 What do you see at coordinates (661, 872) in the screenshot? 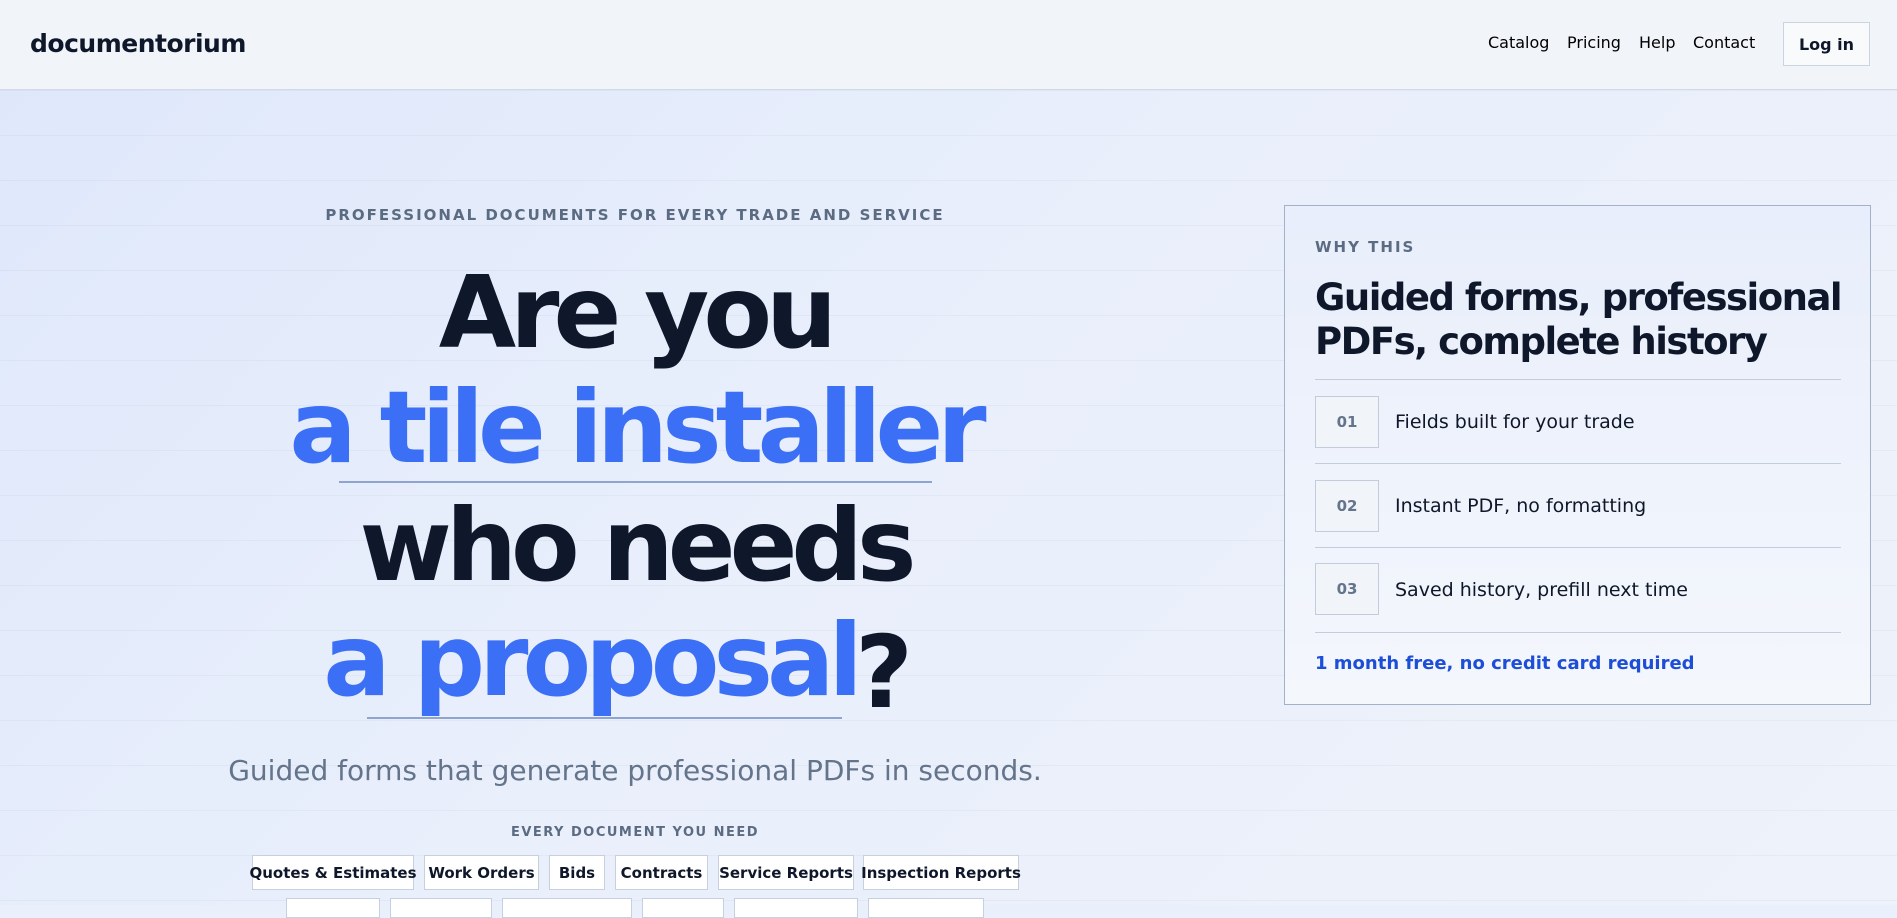
I see `doc-chip-contracts: Contracts` at bounding box center [661, 872].